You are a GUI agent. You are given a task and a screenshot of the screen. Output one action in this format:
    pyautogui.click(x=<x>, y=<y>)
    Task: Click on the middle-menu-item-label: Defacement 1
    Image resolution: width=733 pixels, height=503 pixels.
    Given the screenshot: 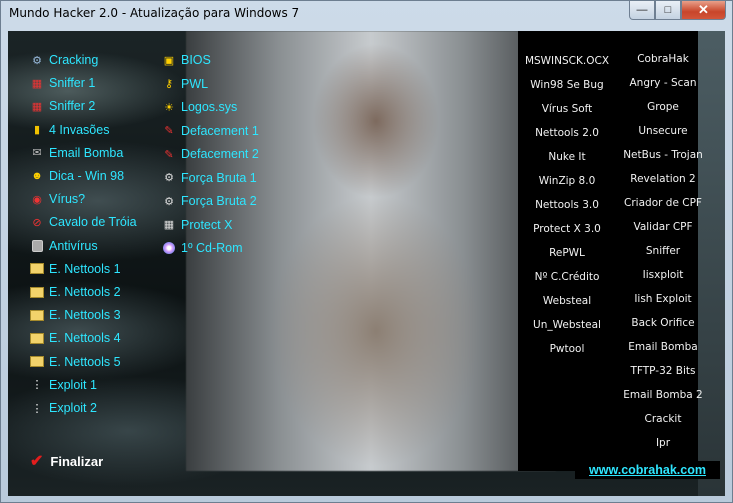 What is the action you would take?
    pyautogui.click(x=220, y=130)
    